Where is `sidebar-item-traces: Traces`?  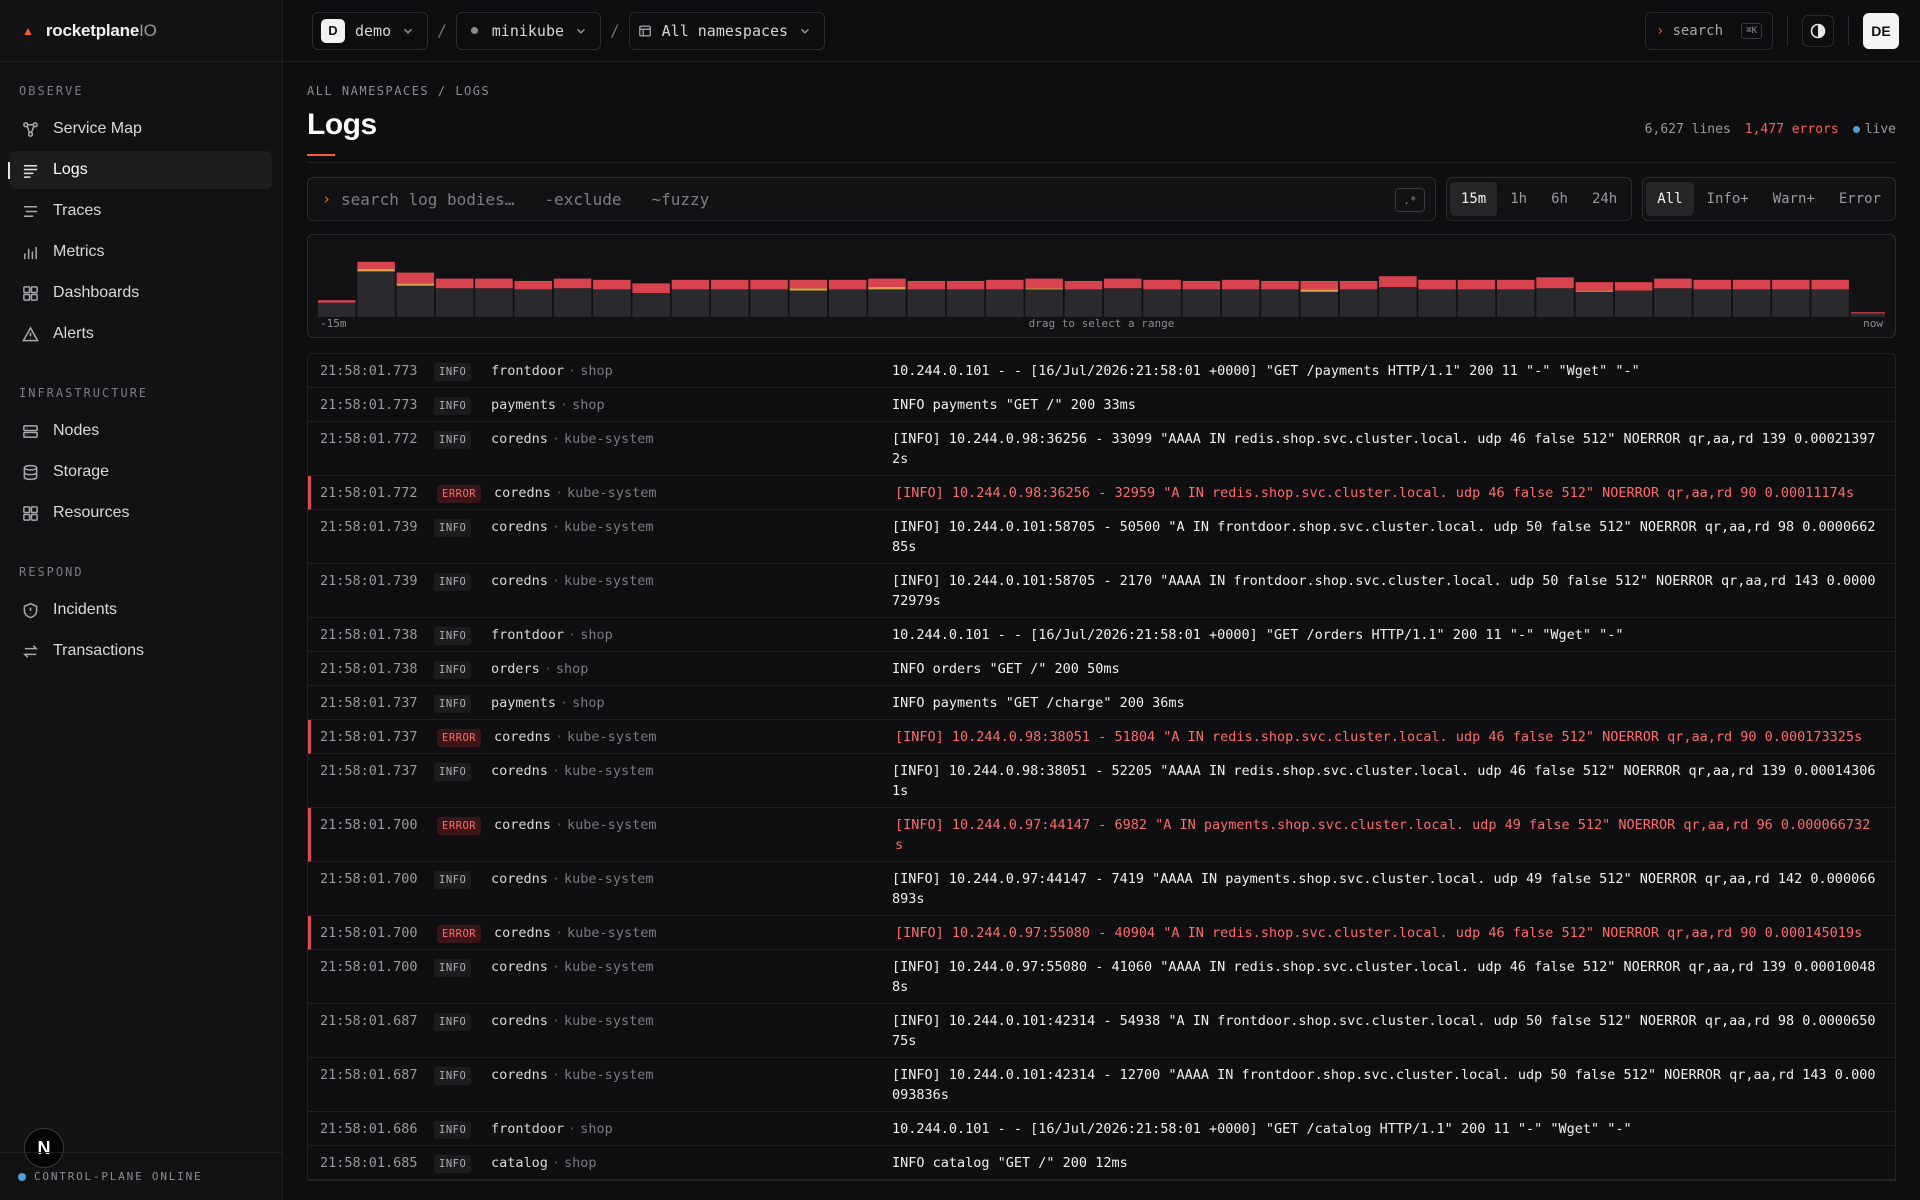
sidebar-item-traces: Traces is located at coordinates (141, 211).